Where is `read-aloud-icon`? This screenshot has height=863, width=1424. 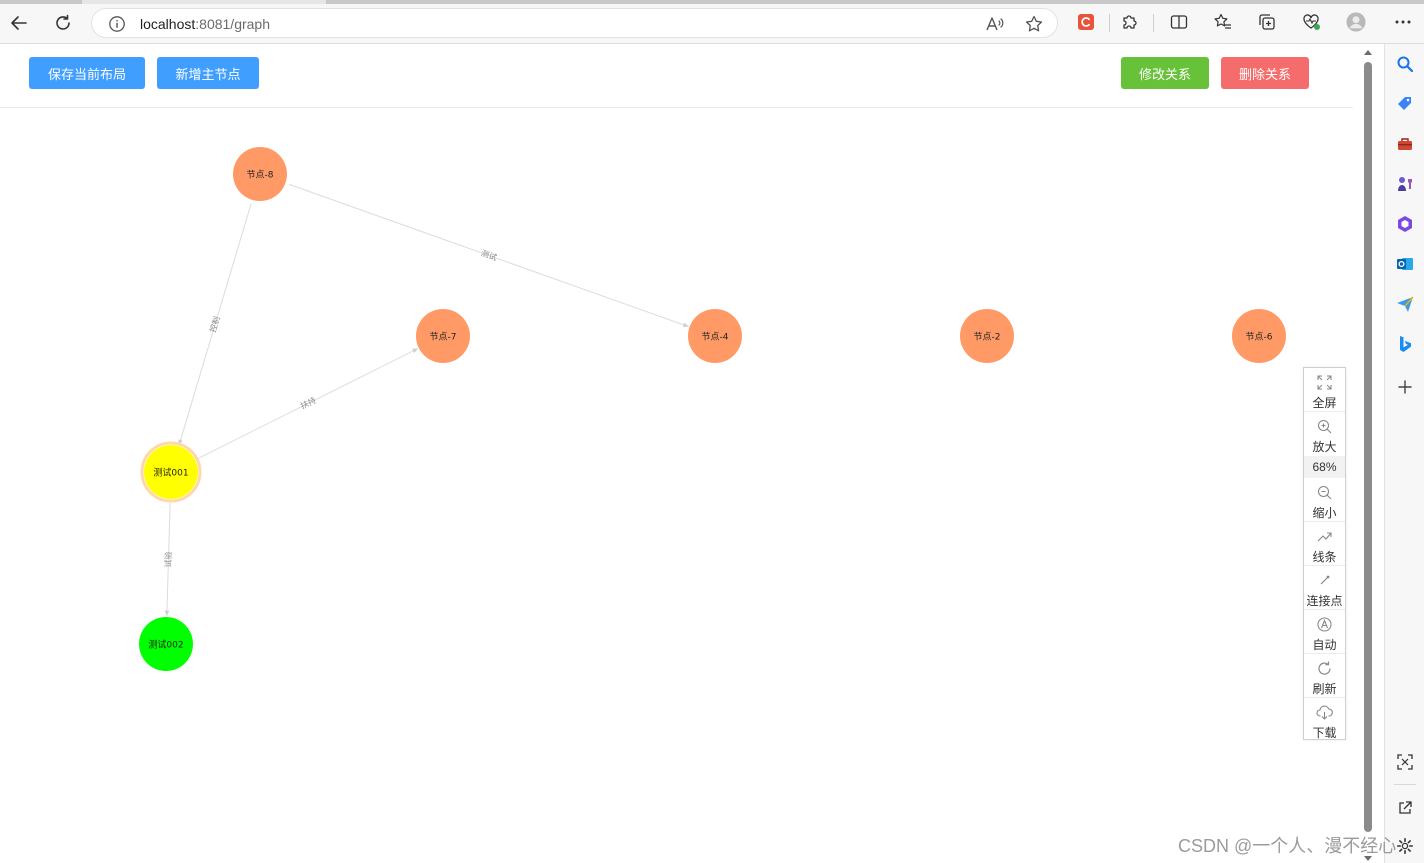
read-aloud-icon is located at coordinates (995, 24).